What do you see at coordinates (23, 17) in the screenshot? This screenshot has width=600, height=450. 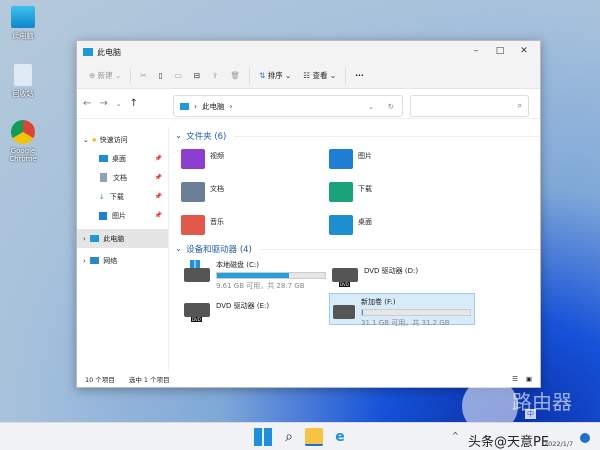 I see `monitor-icon` at bounding box center [23, 17].